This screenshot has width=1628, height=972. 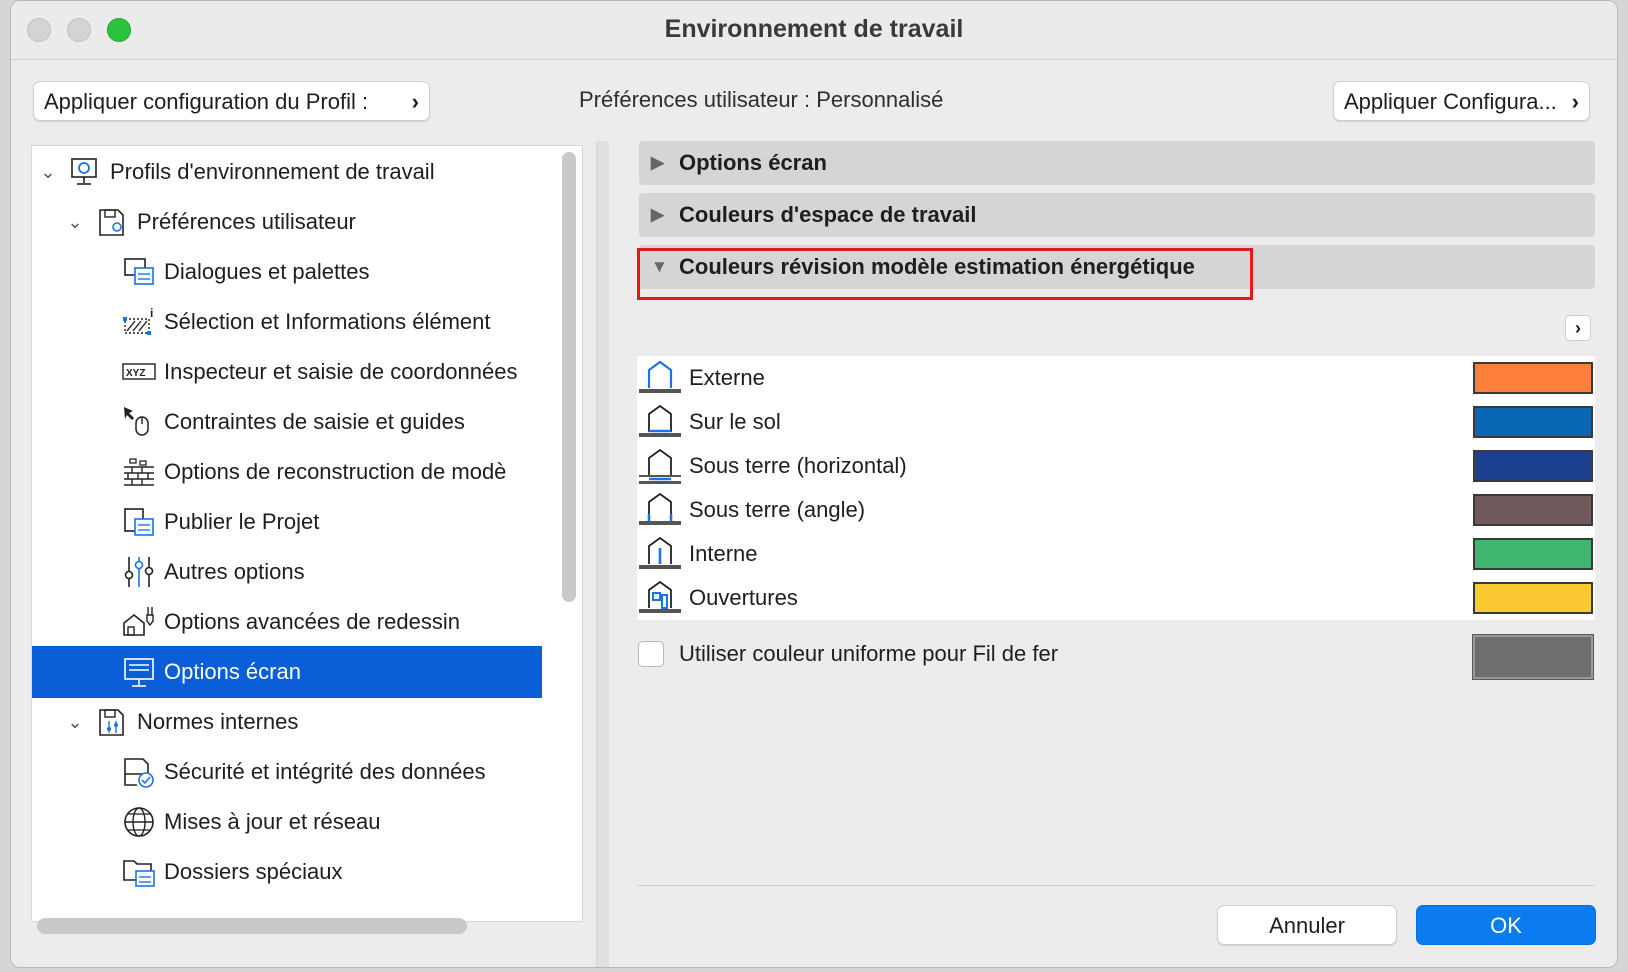 What do you see at coordinates (232, 671) in the screenshot?
I see `tree-item-label: Options écran` at bounding box center [232, 671].